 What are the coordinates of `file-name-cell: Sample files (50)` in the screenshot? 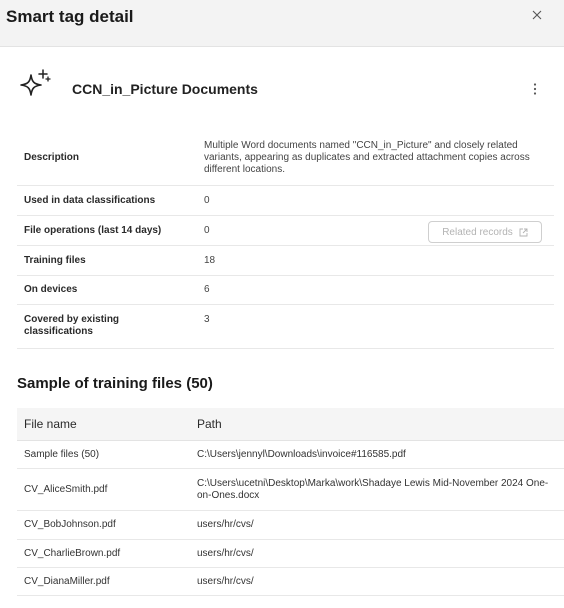 It's located at (62, 454).